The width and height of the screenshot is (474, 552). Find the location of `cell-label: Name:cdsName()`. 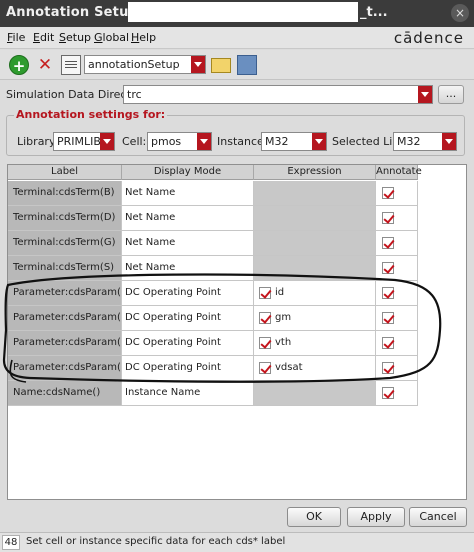

cell-label: Name:cdsName() is located at coordinates (65, 393).